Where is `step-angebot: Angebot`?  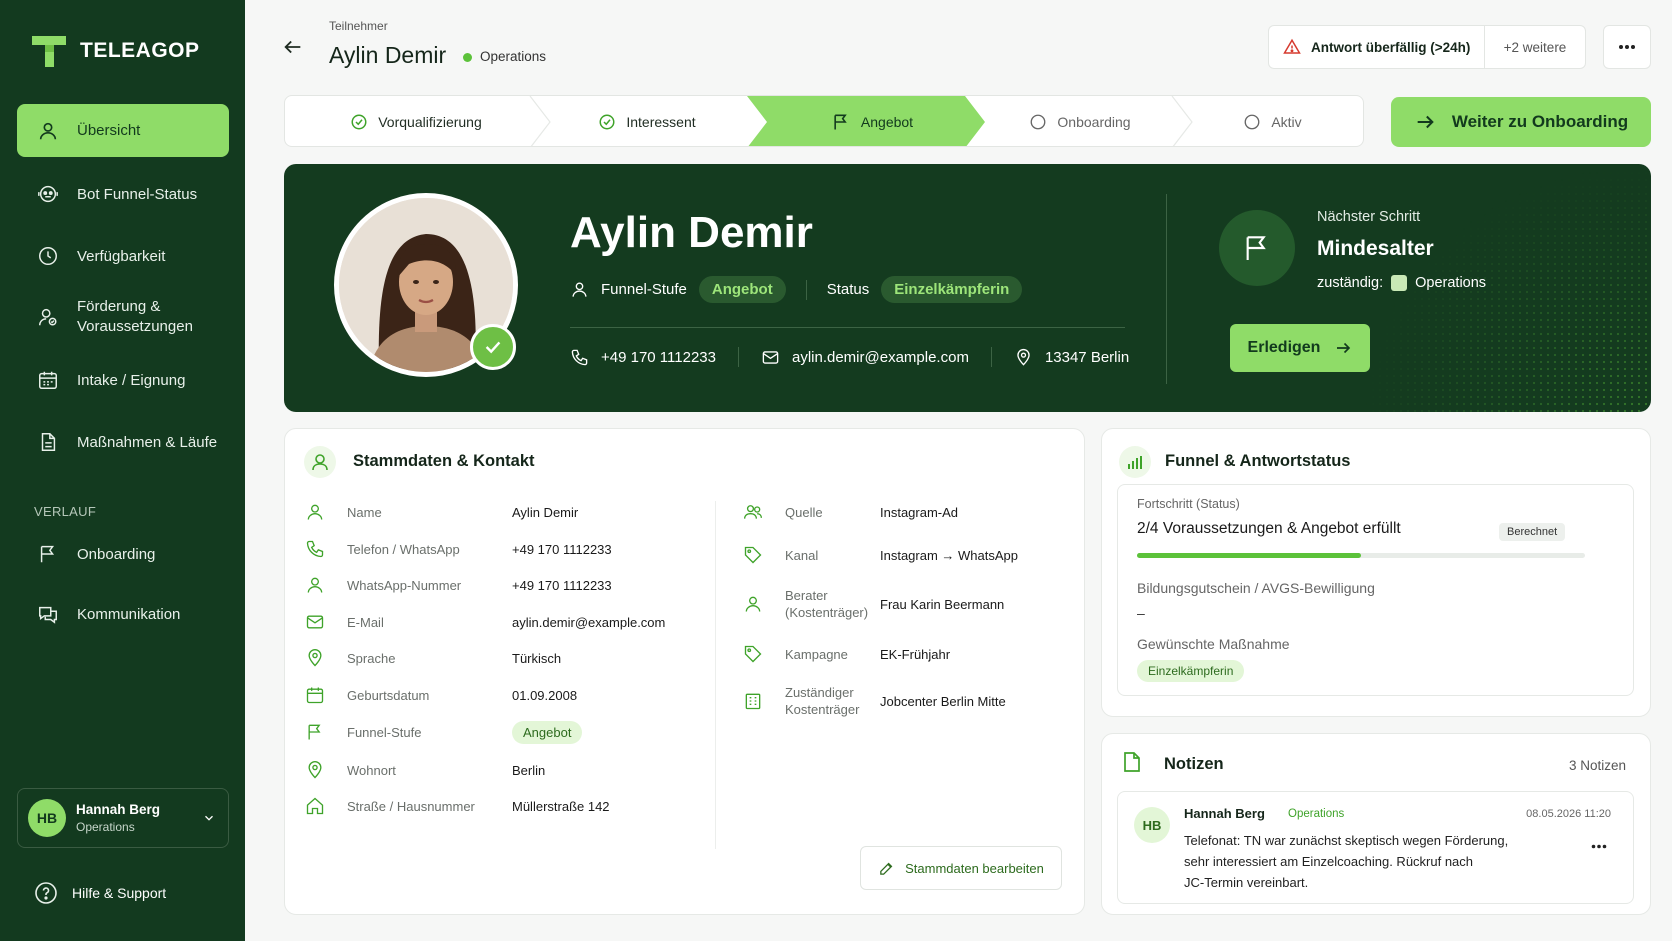
step-angebot: Angebot is located at coordinates (872, 121).